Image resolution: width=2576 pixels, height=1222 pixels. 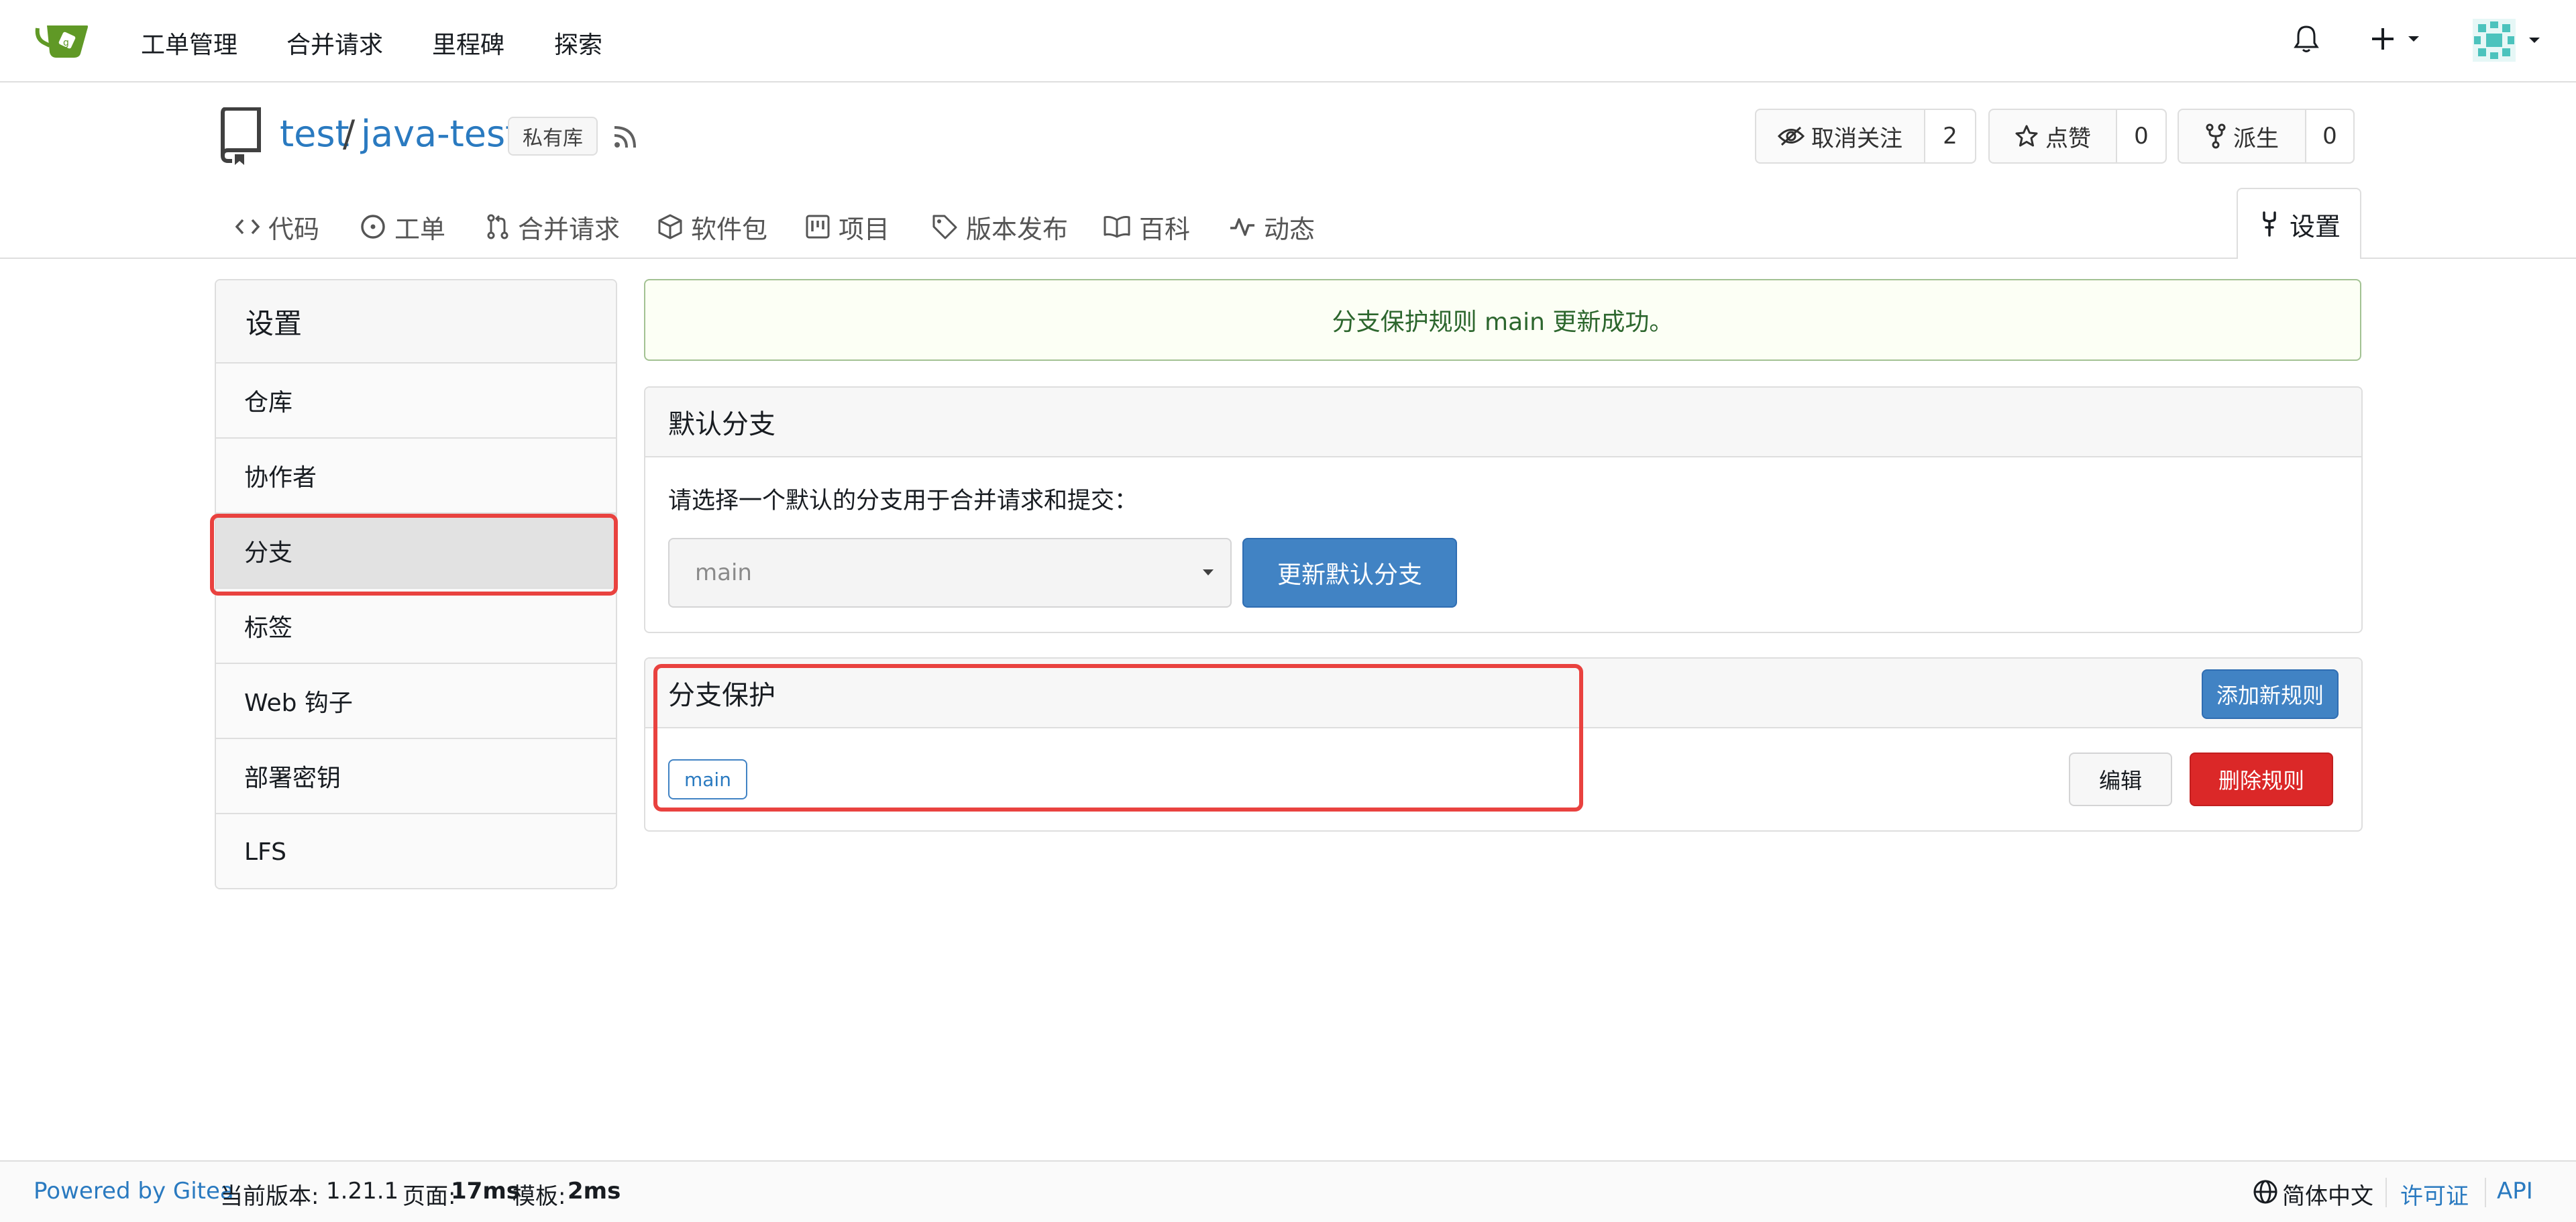 What do you see at coordinates (625, 137) in the screenshot?
I see `rss-icon` at bounding box center [625, 137].